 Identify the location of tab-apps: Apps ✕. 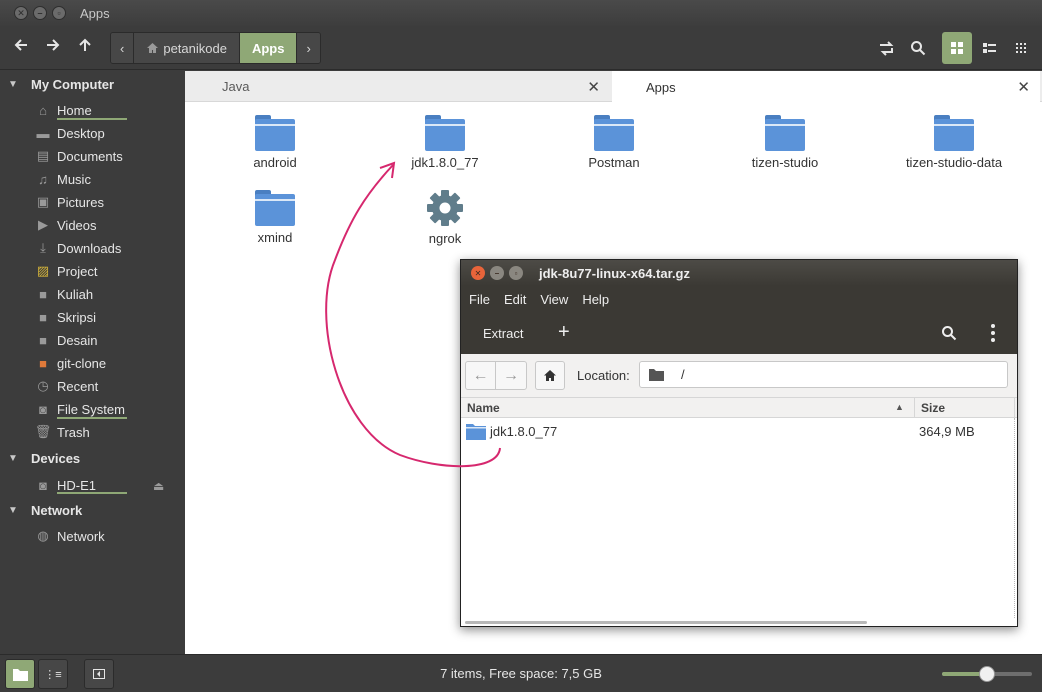
(826, 87).